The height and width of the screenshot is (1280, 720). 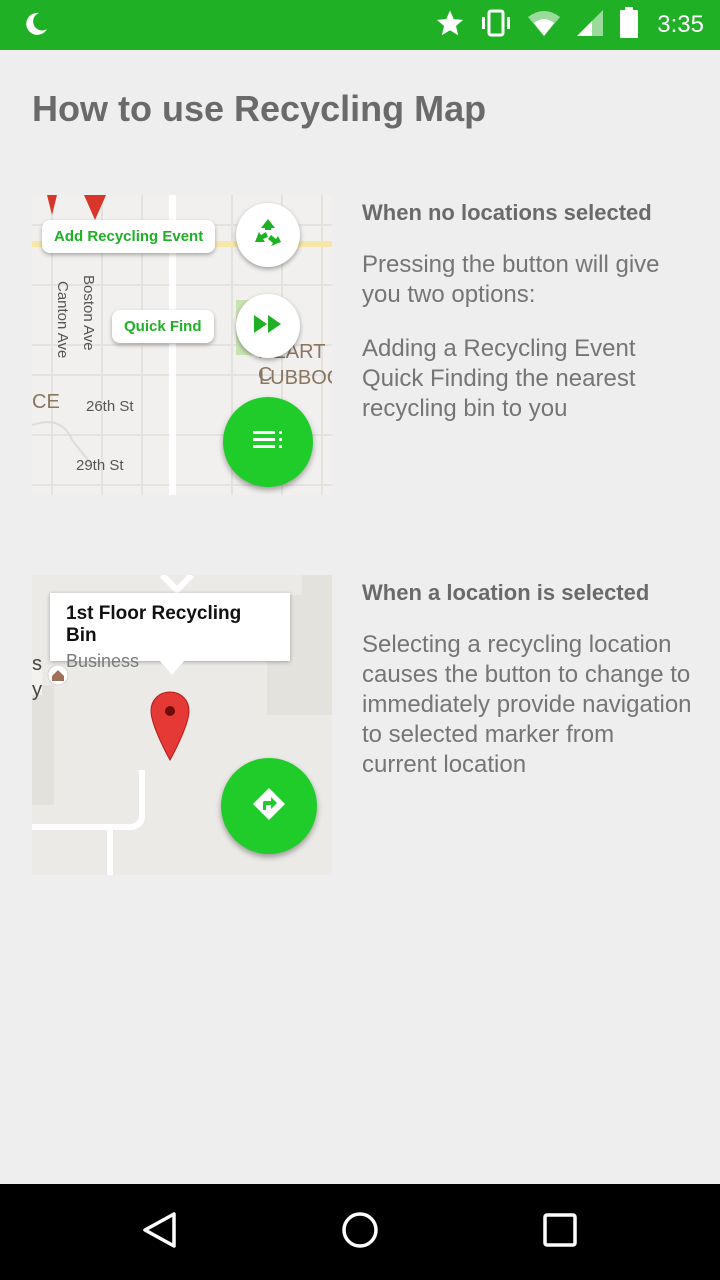 I want to click on street-label: 29th St, so click(x=100, y=465).